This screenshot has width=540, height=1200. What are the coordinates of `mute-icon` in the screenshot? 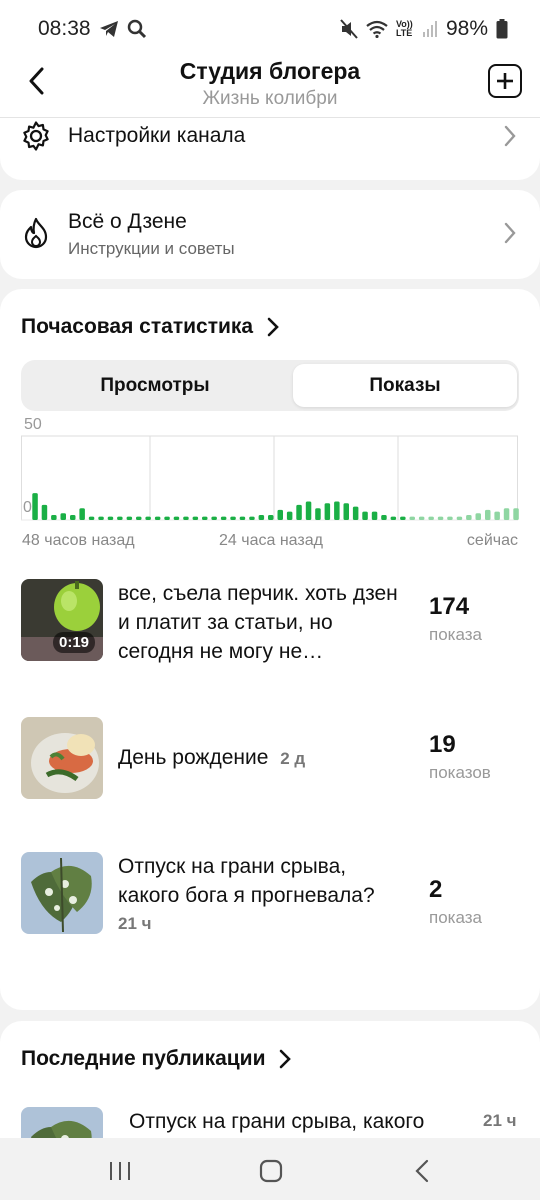 It's located at (349, 29).